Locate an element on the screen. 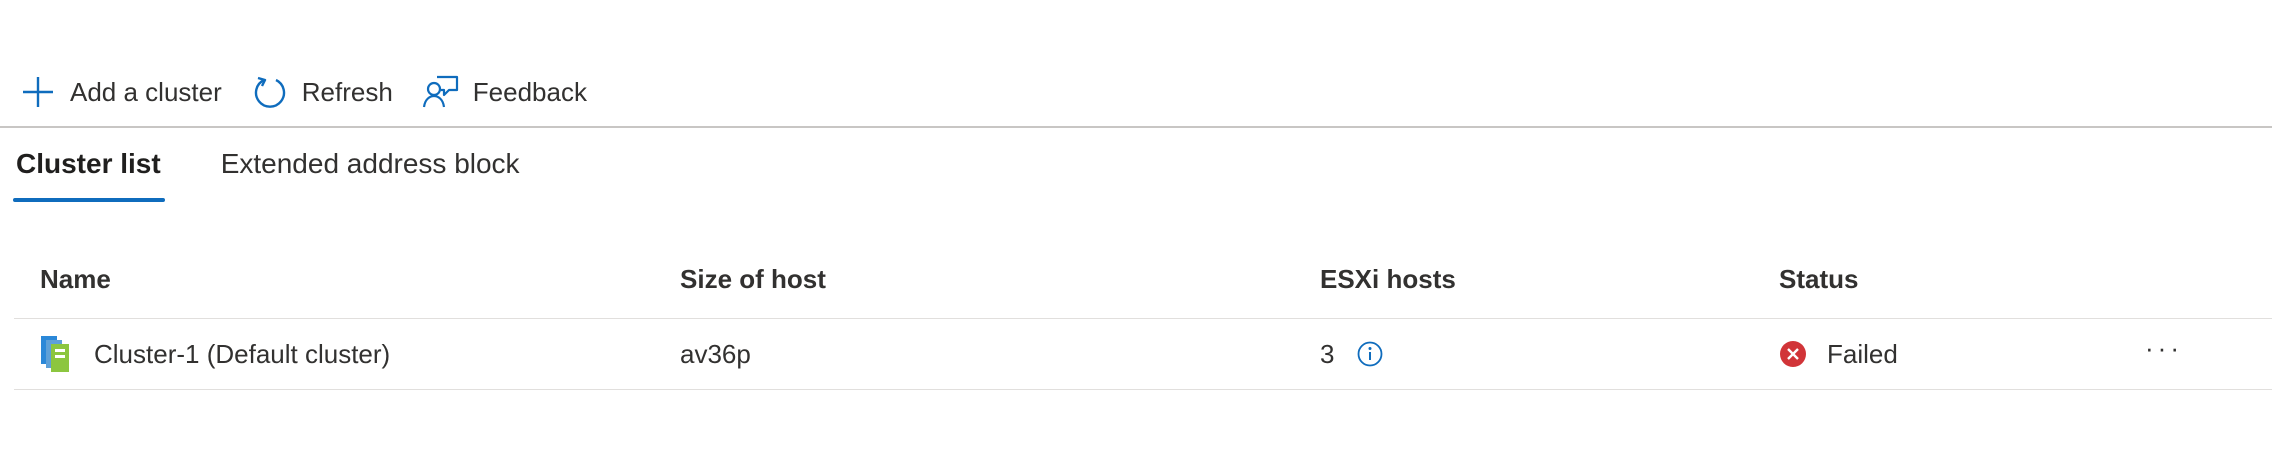 Image resolution: width=2272 pixels, height=454 pixels. tab-cluster-list: Cluster list is located at coordinates (89, 171).